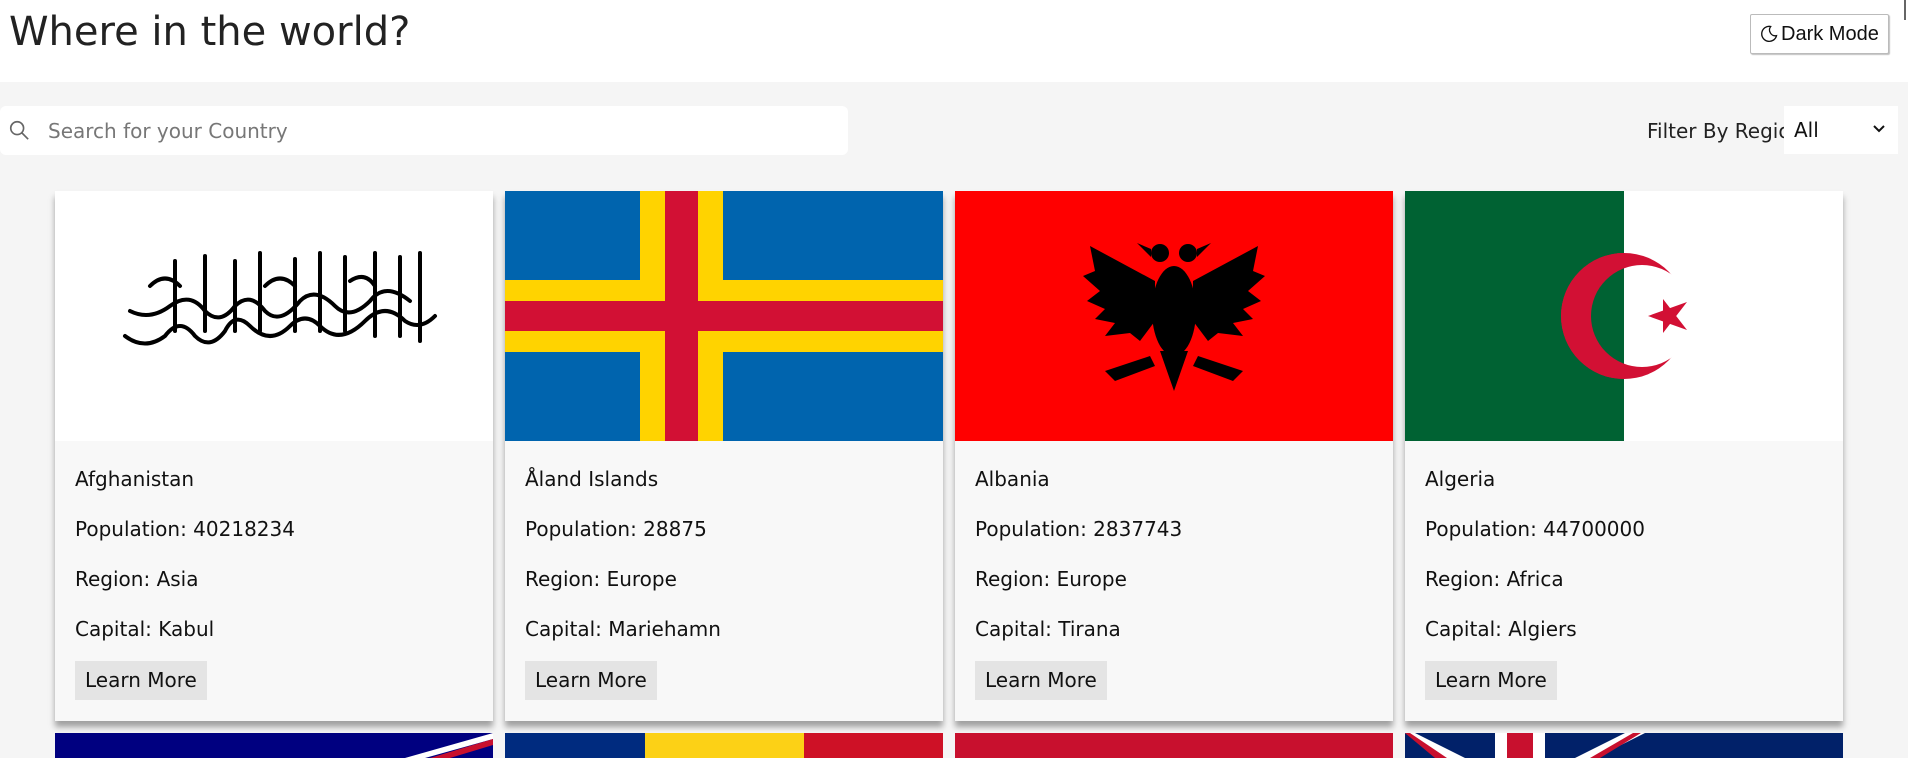 The image size is (1908, 758). What do you see at coordinates (1501, 629) in the screenshot?
I see `country-capital: Capital: Algiers` at bounding box center [1501, 629].